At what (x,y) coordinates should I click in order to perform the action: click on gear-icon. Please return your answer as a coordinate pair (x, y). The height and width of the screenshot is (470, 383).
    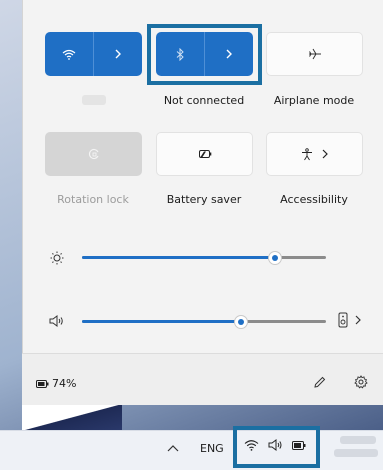
    Looking at the image, I should click on (361, 382).